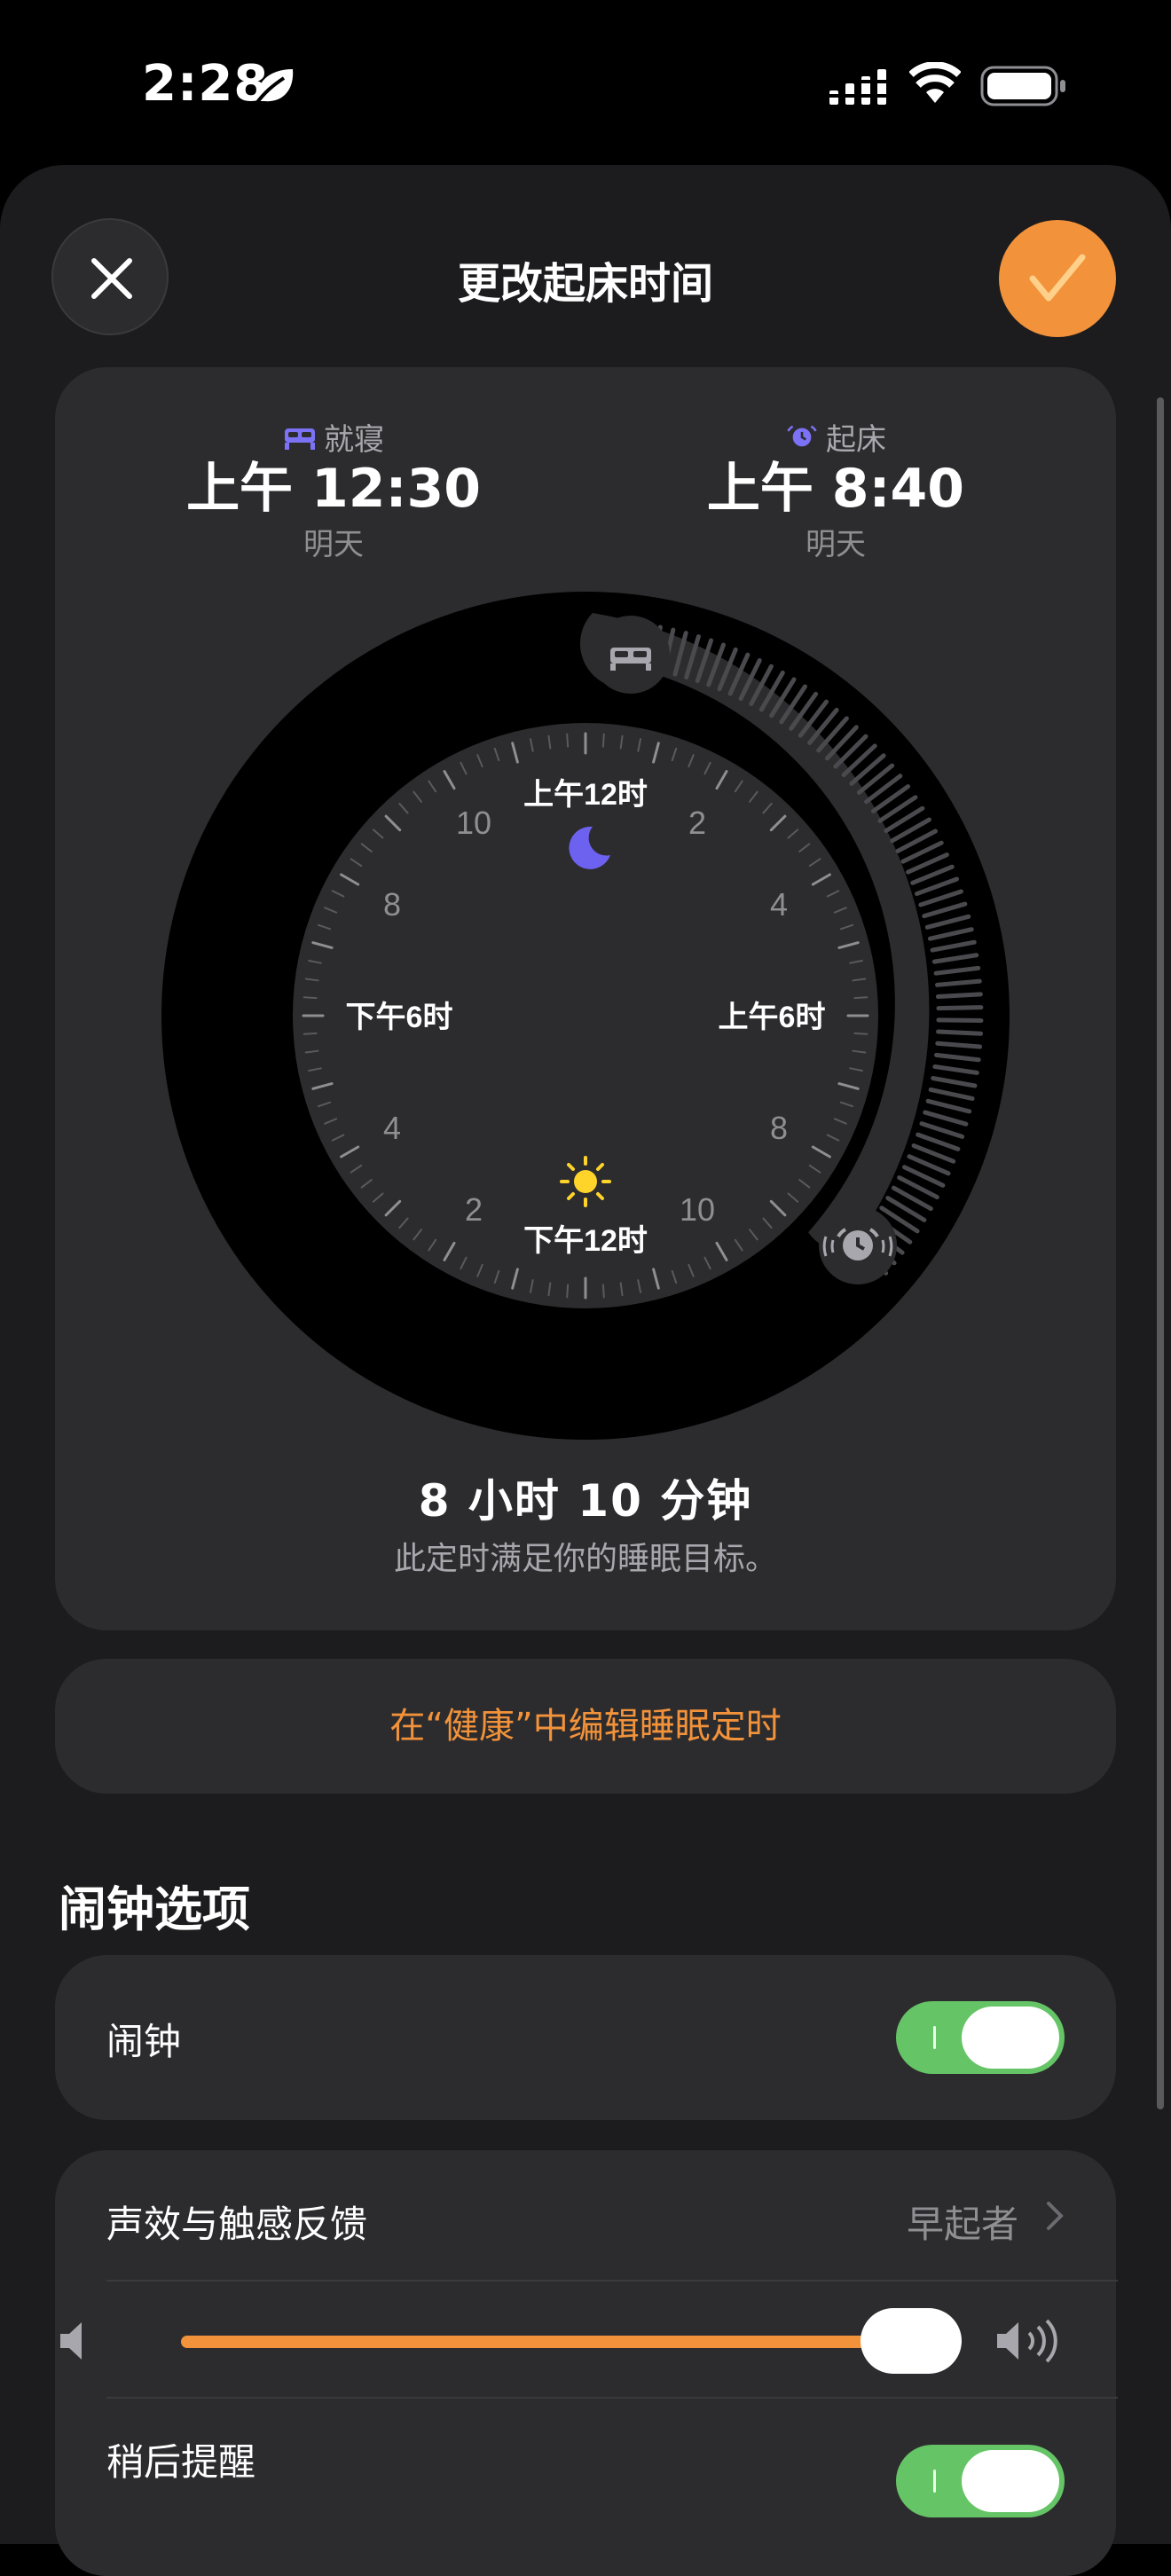 This screenshot has width=1171, height=2576. I want to click on snooze-label: 稍后提醒, so click(181, 2462).